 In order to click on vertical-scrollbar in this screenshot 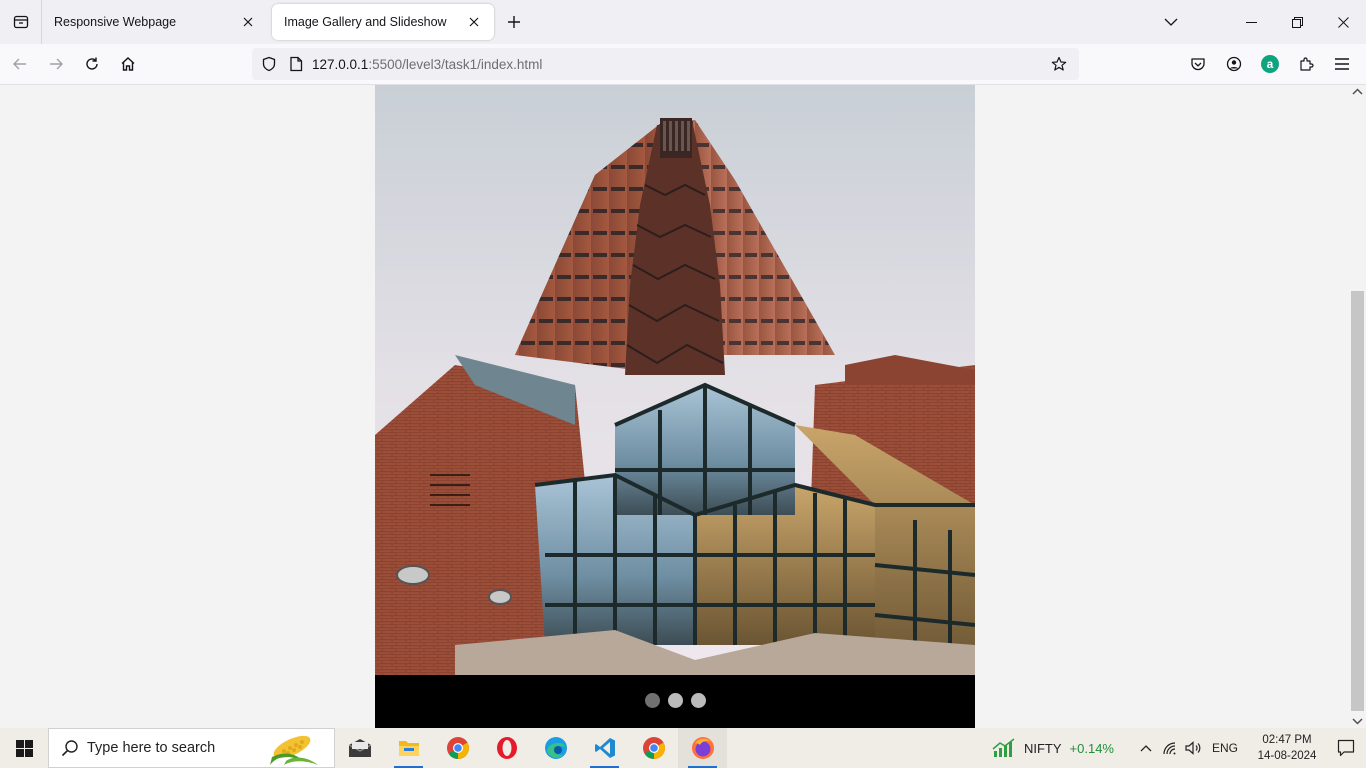, I will do `click(1357, 406)`.